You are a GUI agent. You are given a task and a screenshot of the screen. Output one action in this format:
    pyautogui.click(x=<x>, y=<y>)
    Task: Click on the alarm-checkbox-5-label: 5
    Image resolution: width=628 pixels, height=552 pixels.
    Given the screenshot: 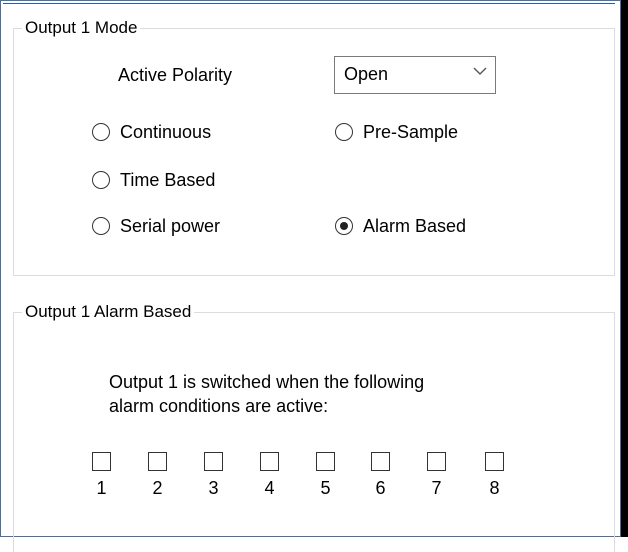 What is the action you would take?
    pyautogui.click(x=325, y=488)
    